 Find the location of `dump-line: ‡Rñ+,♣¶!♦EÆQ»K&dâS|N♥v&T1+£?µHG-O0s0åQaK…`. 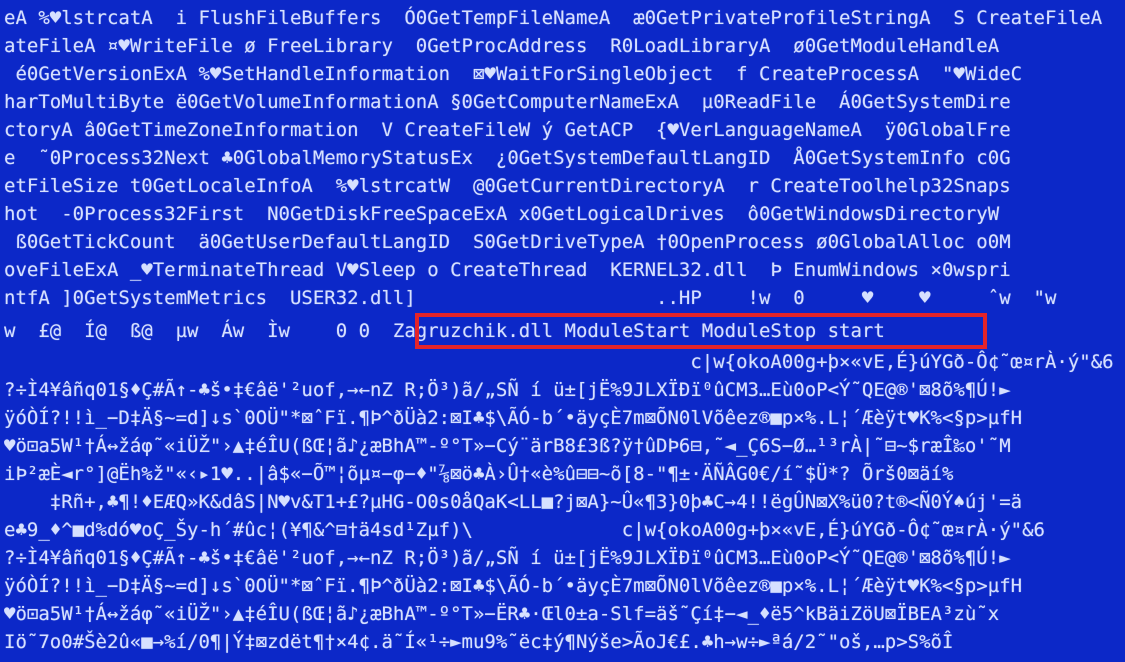

dump-line: ‡Rñ+,♣¶!♦EÆQ»K&dâS|N♥v&T1+£?µHG-O0s0åQaK… is located at coordinates (513, 502).